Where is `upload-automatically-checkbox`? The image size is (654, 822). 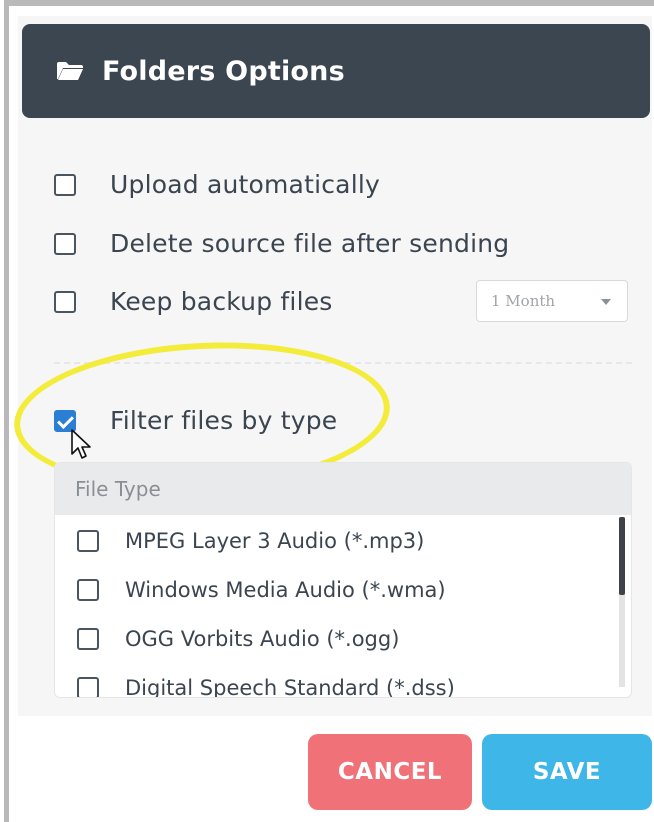 upload-automatically-checkbox is located at coordinates (65, 184).